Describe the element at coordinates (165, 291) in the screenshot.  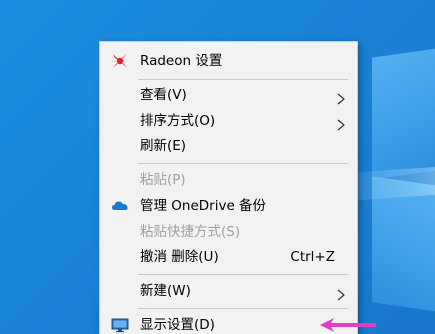
I see `menu-item-label: 新建(W)` at that location.